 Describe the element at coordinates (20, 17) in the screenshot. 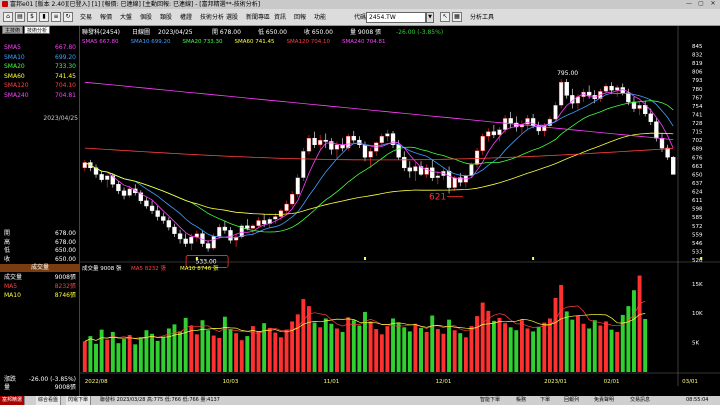

I see `quote-icon: ▤` at that location.